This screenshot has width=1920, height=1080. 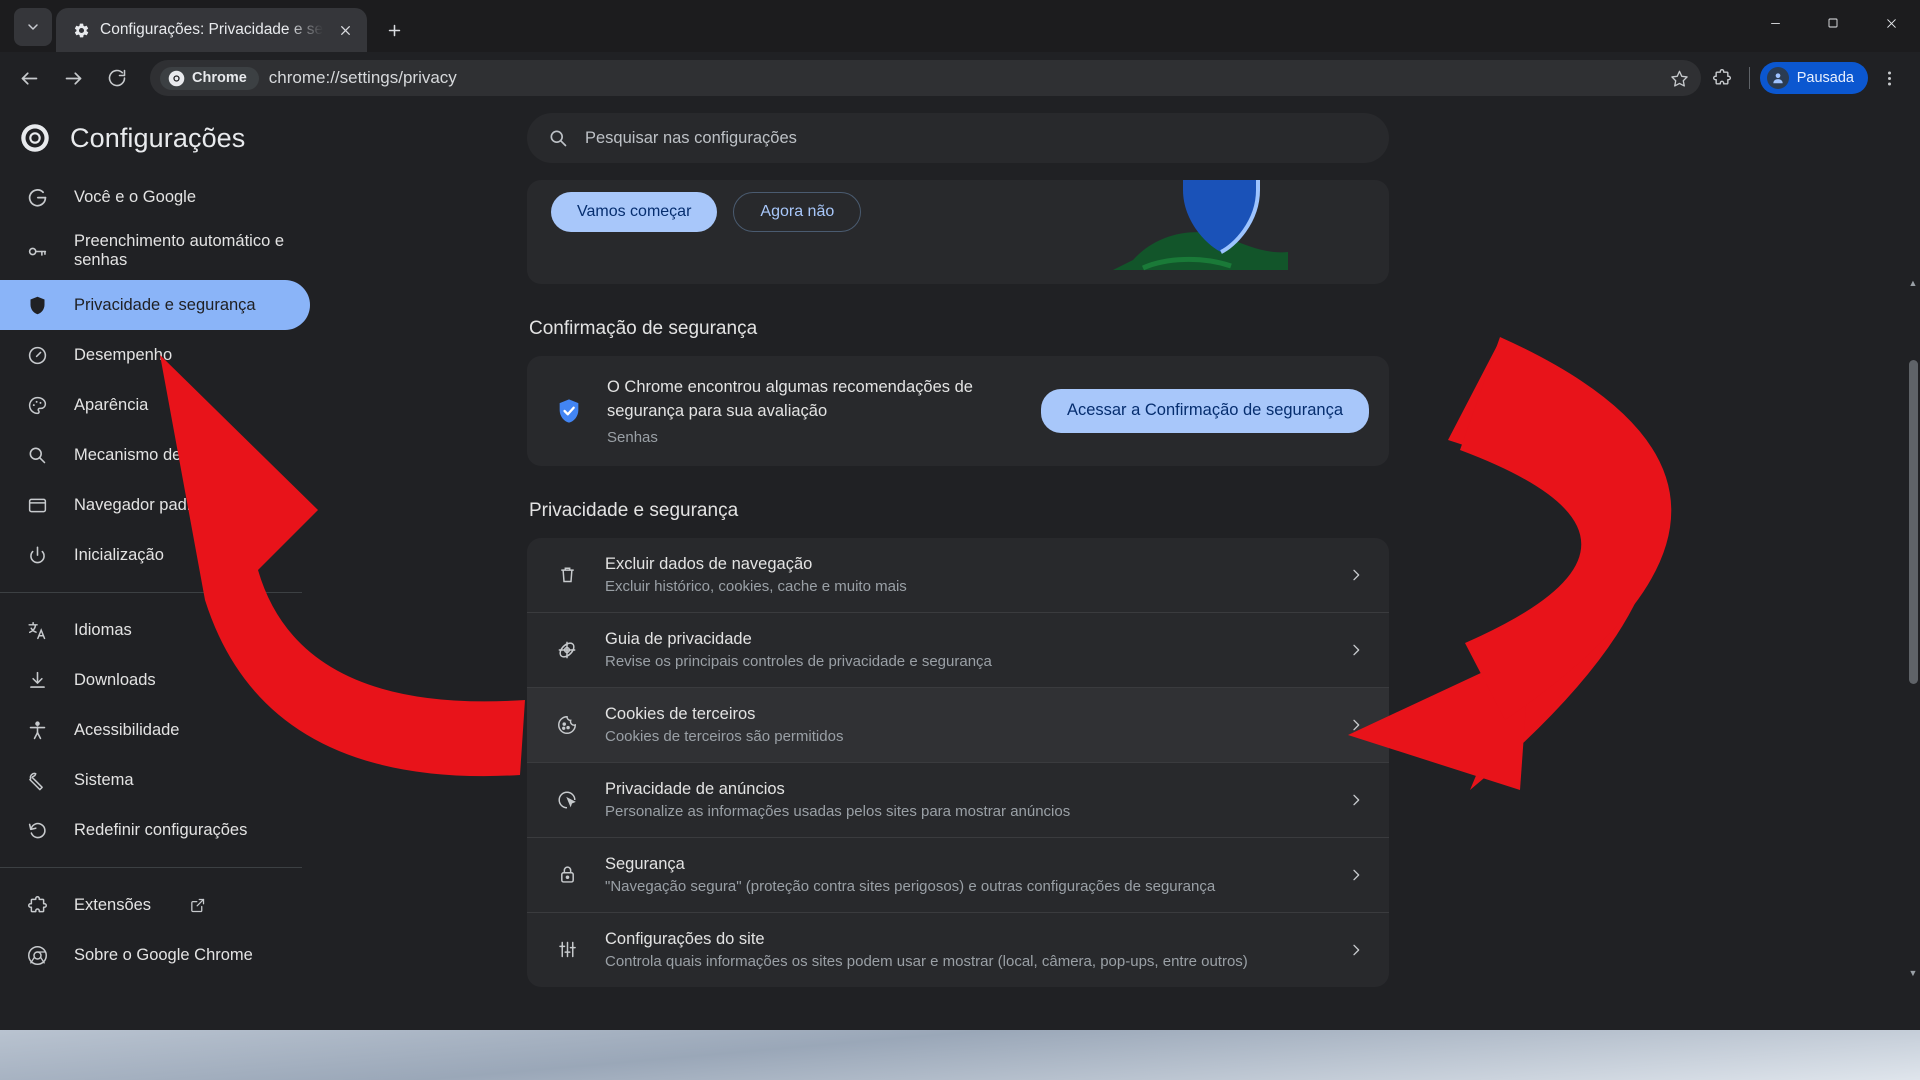 What do you see at coordinates (37, 251) in the screenshot?
I see `key-icon` at bounding box center [37, 251].